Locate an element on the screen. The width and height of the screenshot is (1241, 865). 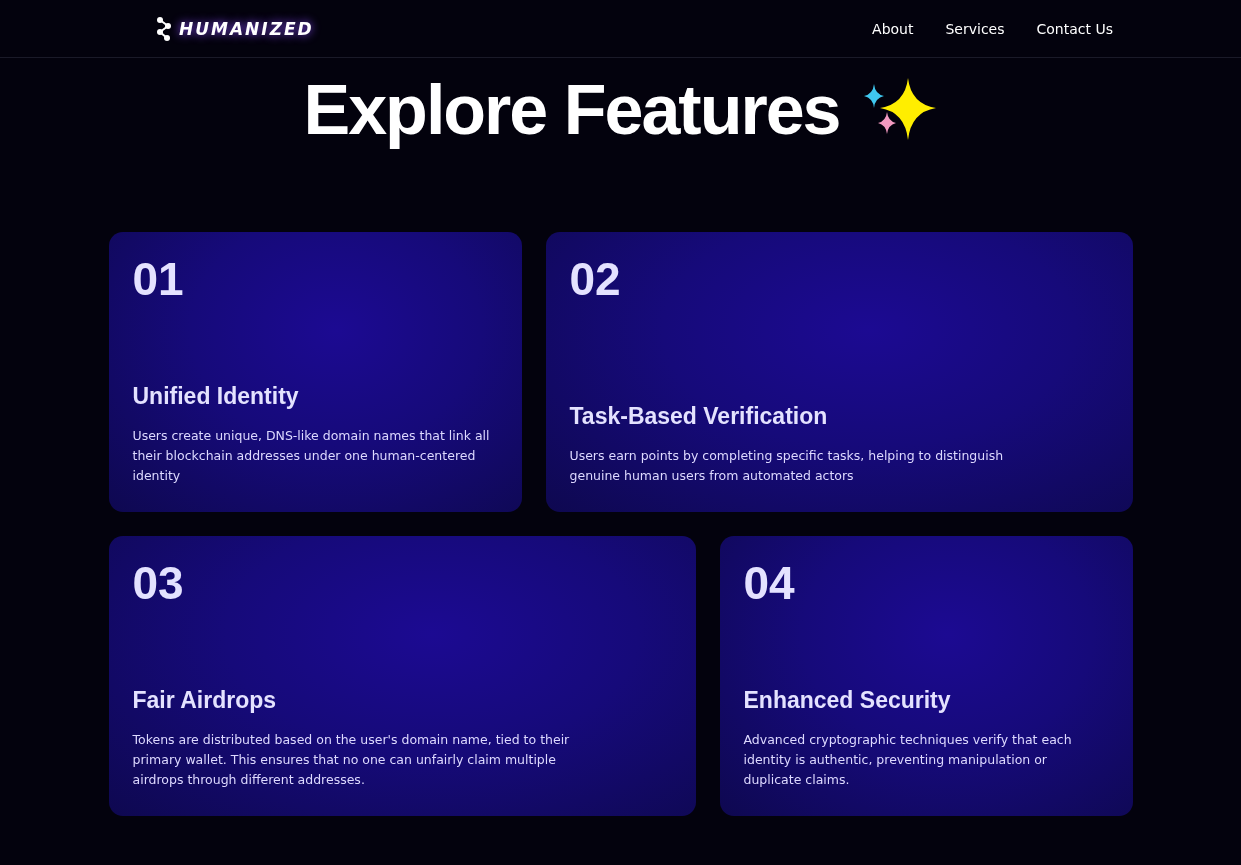
feature-description: Advanced cryptographic techniques verify that each identity is authentic, preventing manipulation or duplicate claims. is located at coordinates (908, 760).